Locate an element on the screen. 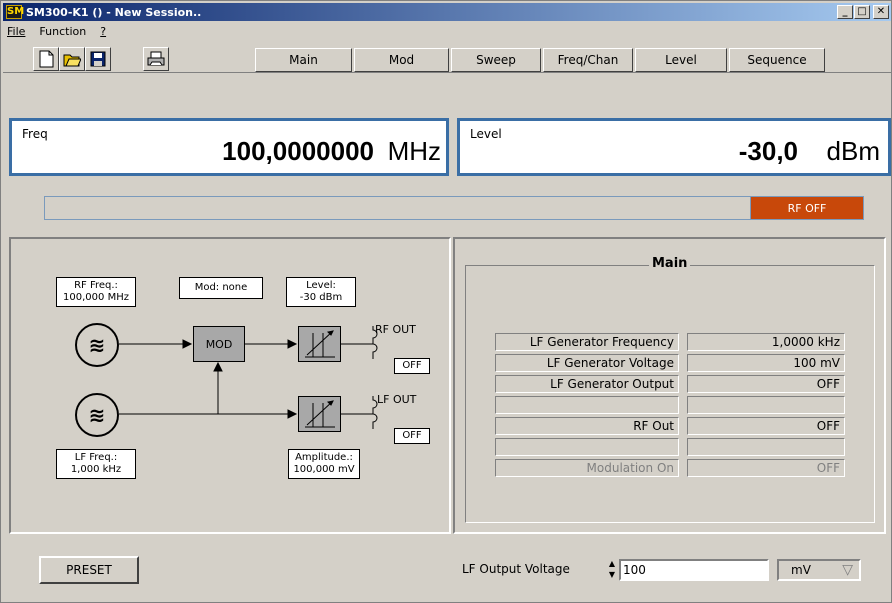  amplitude-label: Amplitude.: is located at coordinates (324, 457).